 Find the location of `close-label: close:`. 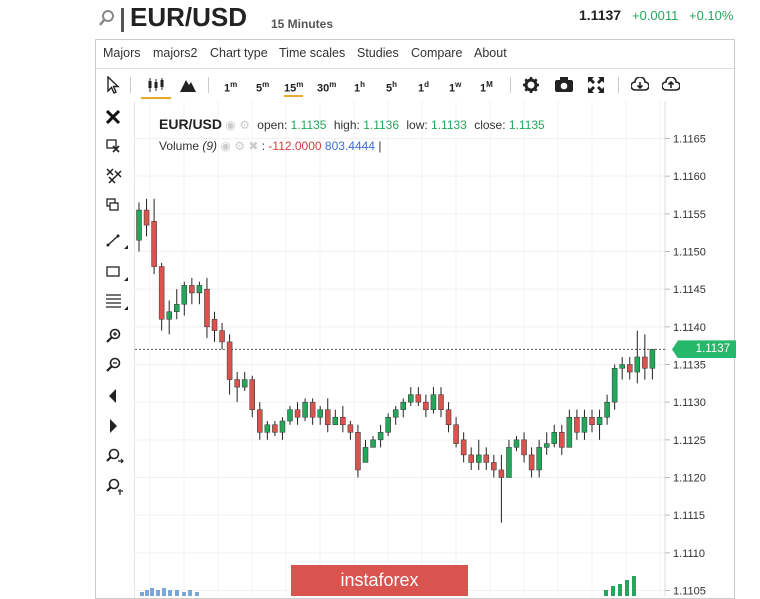

close-label: close: is located at coordinates (490, 125).